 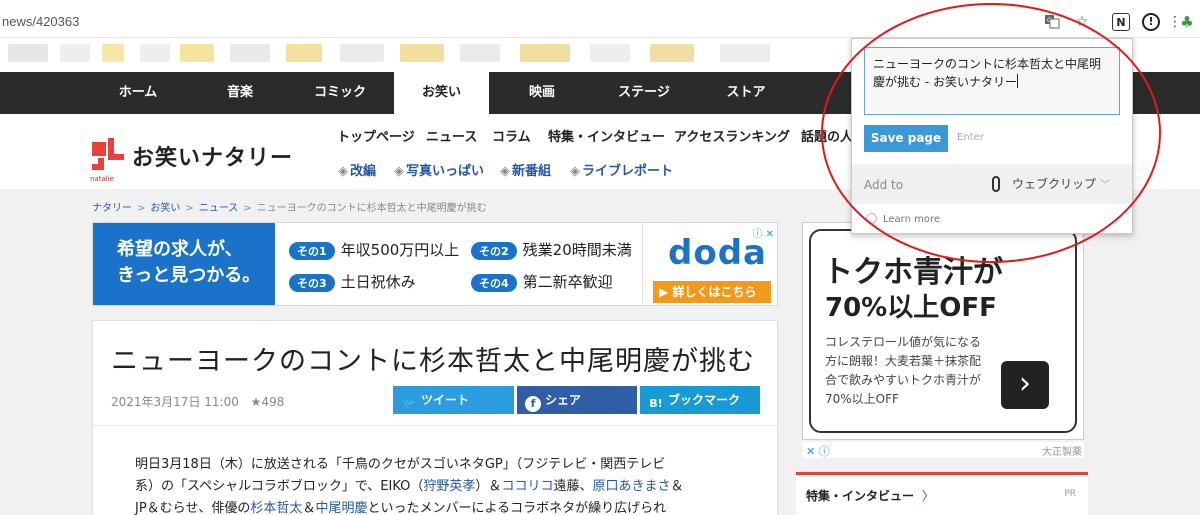 What do you see at coordinates (709, 264) in the screenshot?
I see `doda-brand-panel: doda ▶ 詳しくはこちら ⓘ ✕` at bounding box center [709, 264].